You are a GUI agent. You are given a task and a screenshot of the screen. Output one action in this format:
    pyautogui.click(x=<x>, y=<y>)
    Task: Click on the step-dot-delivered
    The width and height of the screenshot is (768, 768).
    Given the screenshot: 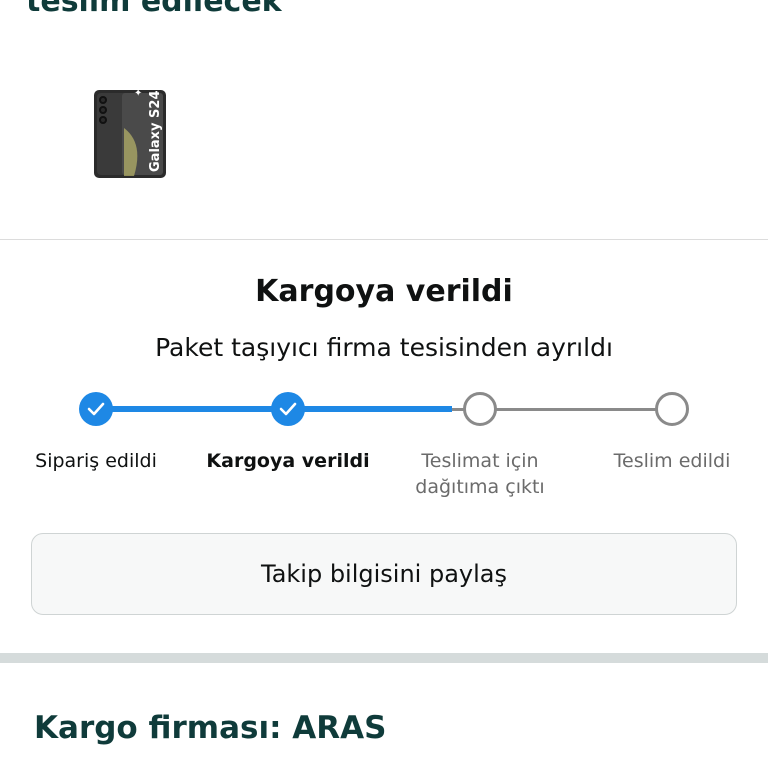 What is the action you would take?
    pyautogui.click(x=672, y=409)
    